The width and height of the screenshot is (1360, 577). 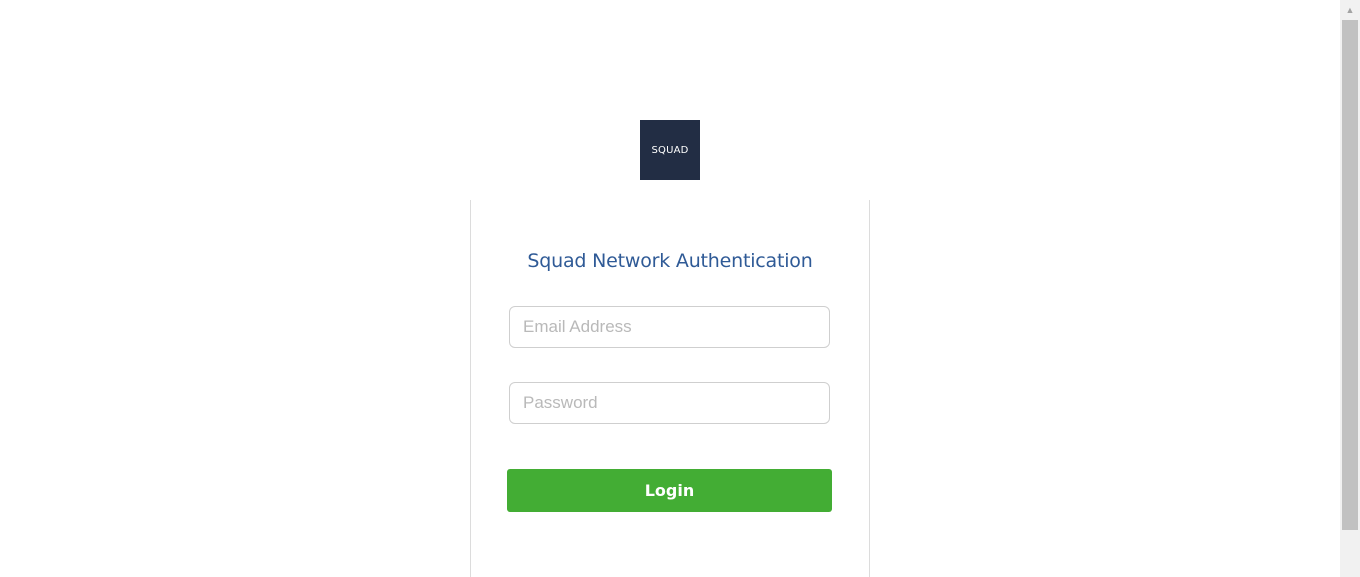 I want to click on scroll-up-arrow-icon: ▲, so click(x=1350, y=10).